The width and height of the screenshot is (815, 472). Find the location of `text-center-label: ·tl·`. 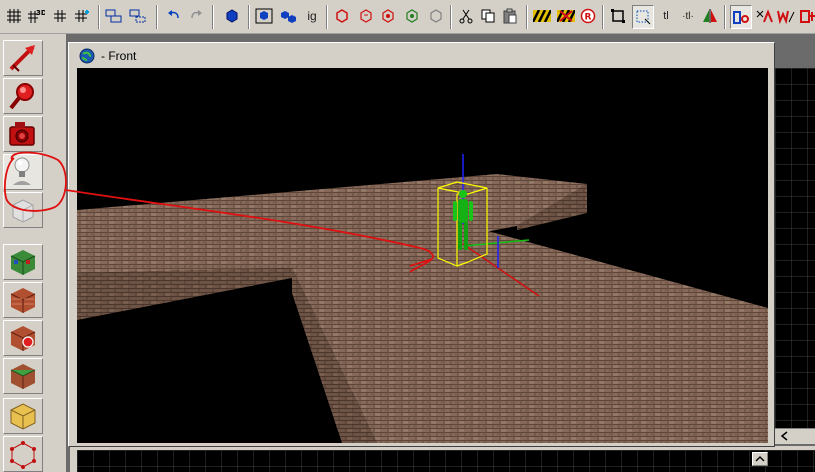

text-center-label: ·tl· is located at coordinates (688, 16).